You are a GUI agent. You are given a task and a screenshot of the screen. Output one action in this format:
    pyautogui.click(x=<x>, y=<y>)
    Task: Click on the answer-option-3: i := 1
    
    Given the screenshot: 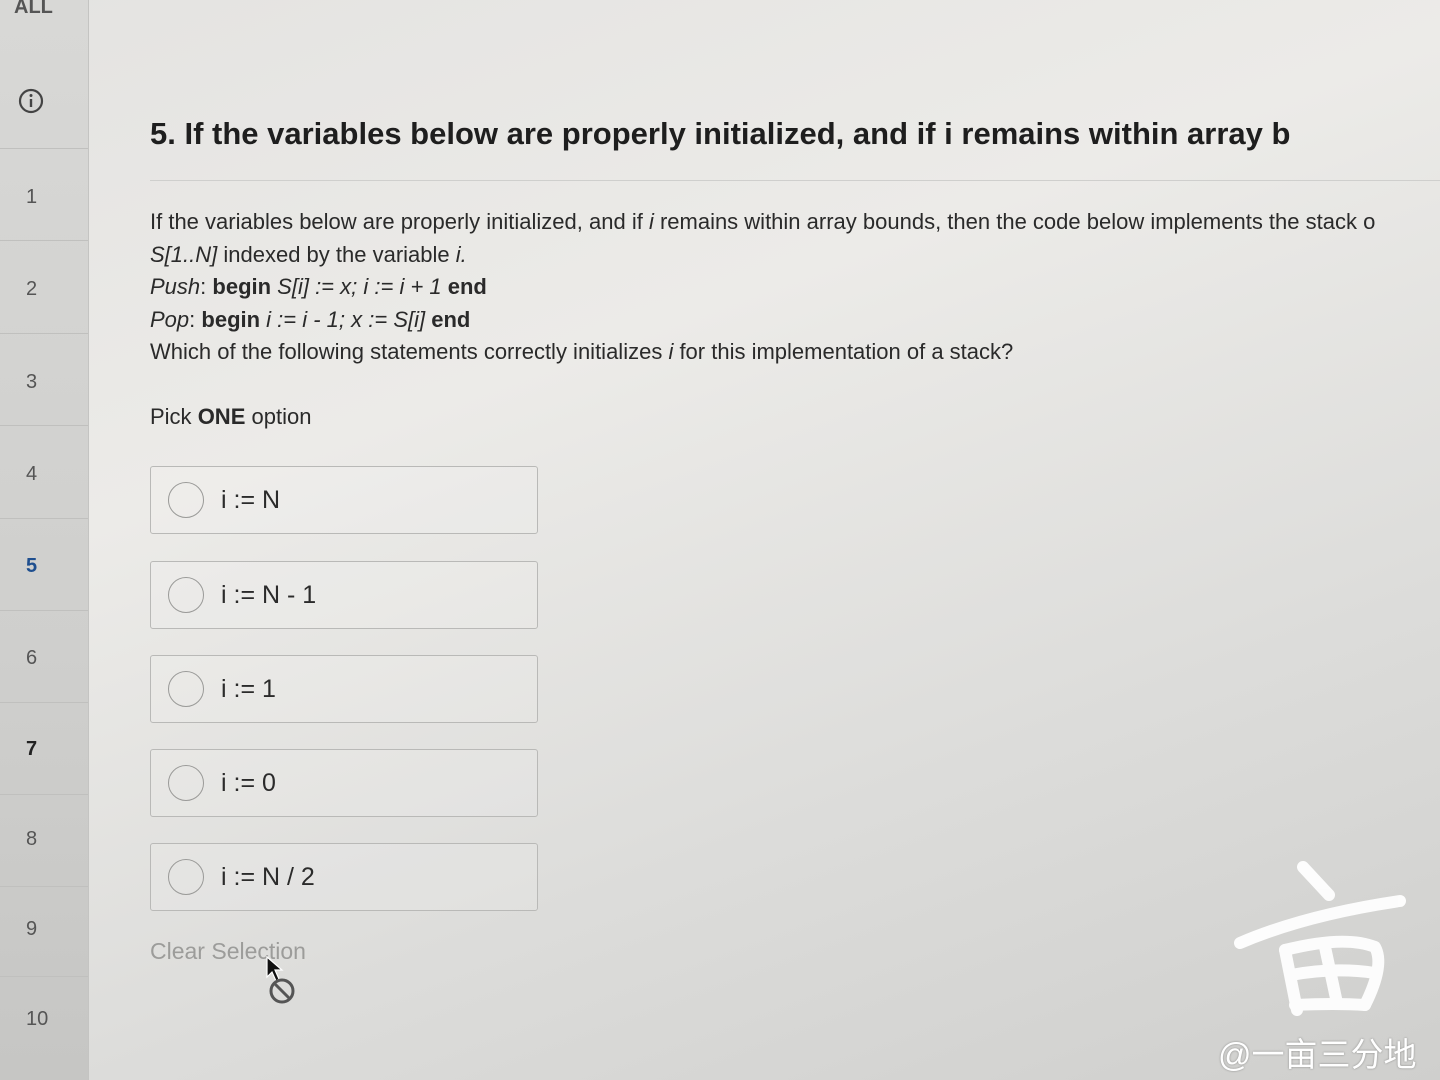 What is the action you would take?
    pyautogui.click(x=344, y=689)
    